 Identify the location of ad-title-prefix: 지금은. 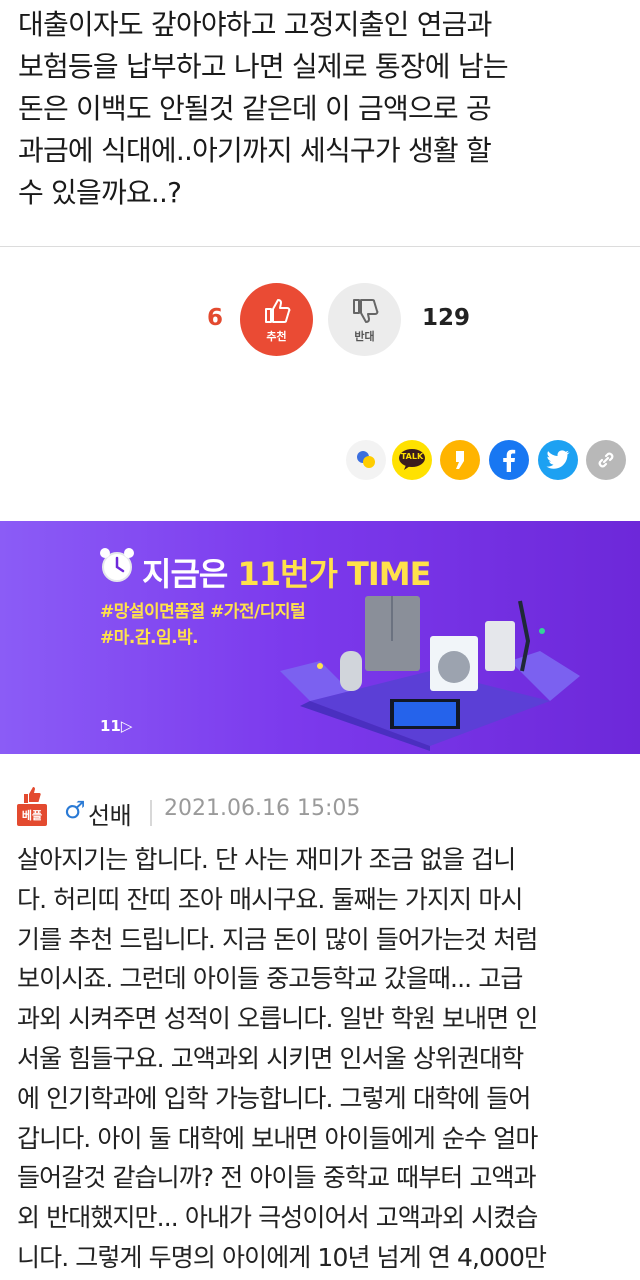
(190, 574).